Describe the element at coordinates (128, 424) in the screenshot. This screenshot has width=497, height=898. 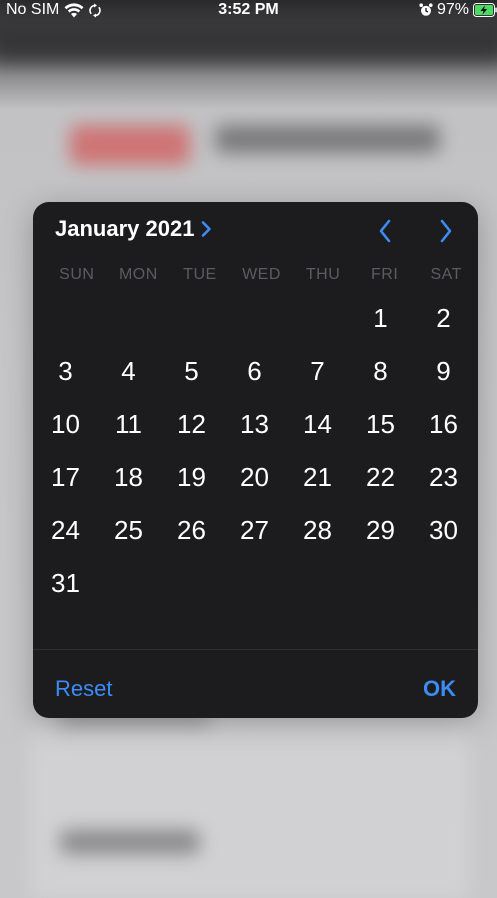
I see `day-cell: 11` at that location.